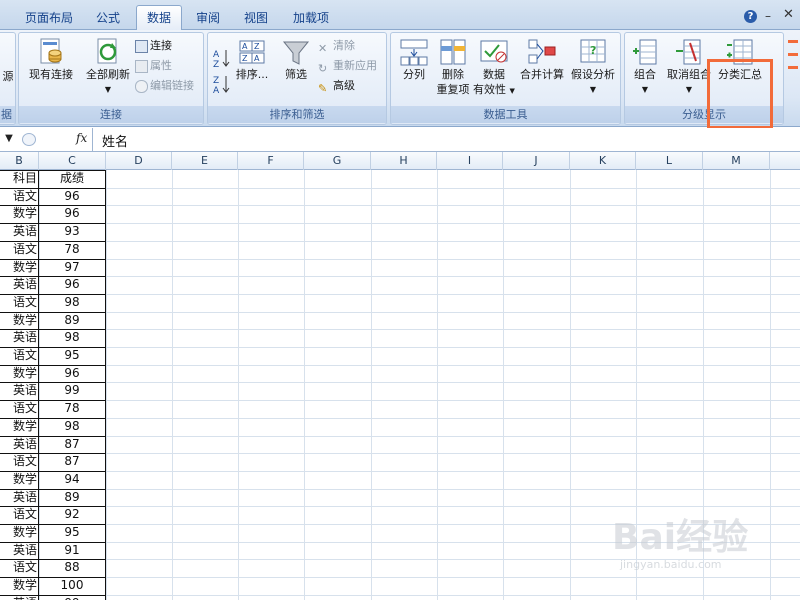 The image size is (800, 600). Describe the element at coordinates (164, 86) in the screenshot. I see `edit-links-button: 编辑链接` at that location.